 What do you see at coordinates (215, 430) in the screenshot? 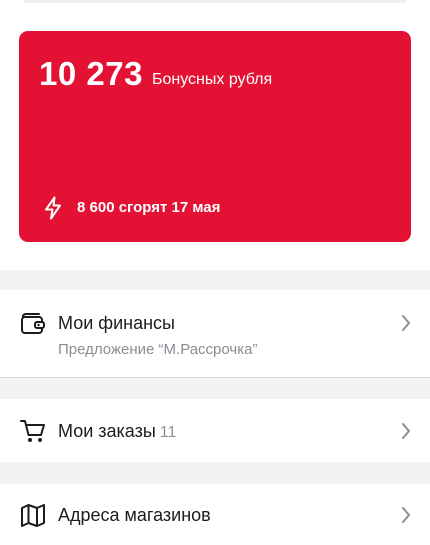
I see `menu-item-orders: Мои заказы 11` at bounding box center [215, 430].